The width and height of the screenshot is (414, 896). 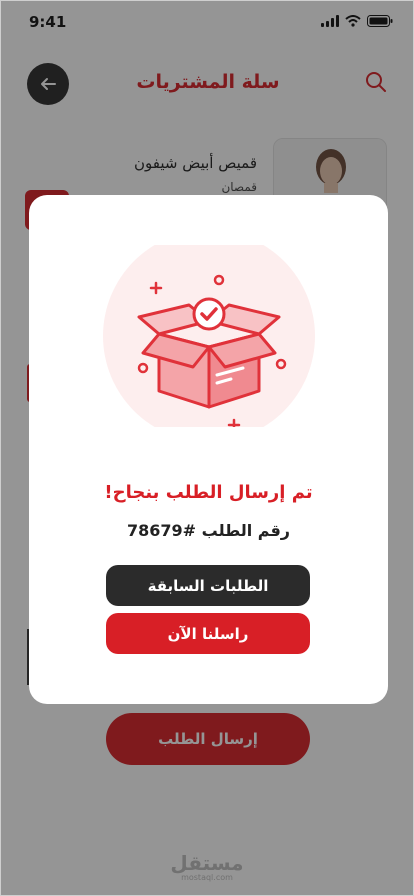 What do you see at coordinates (208, 633) in the screenshot?
I see `contact-us-button: راسلنا الآن` at bounding box center [208, 633].